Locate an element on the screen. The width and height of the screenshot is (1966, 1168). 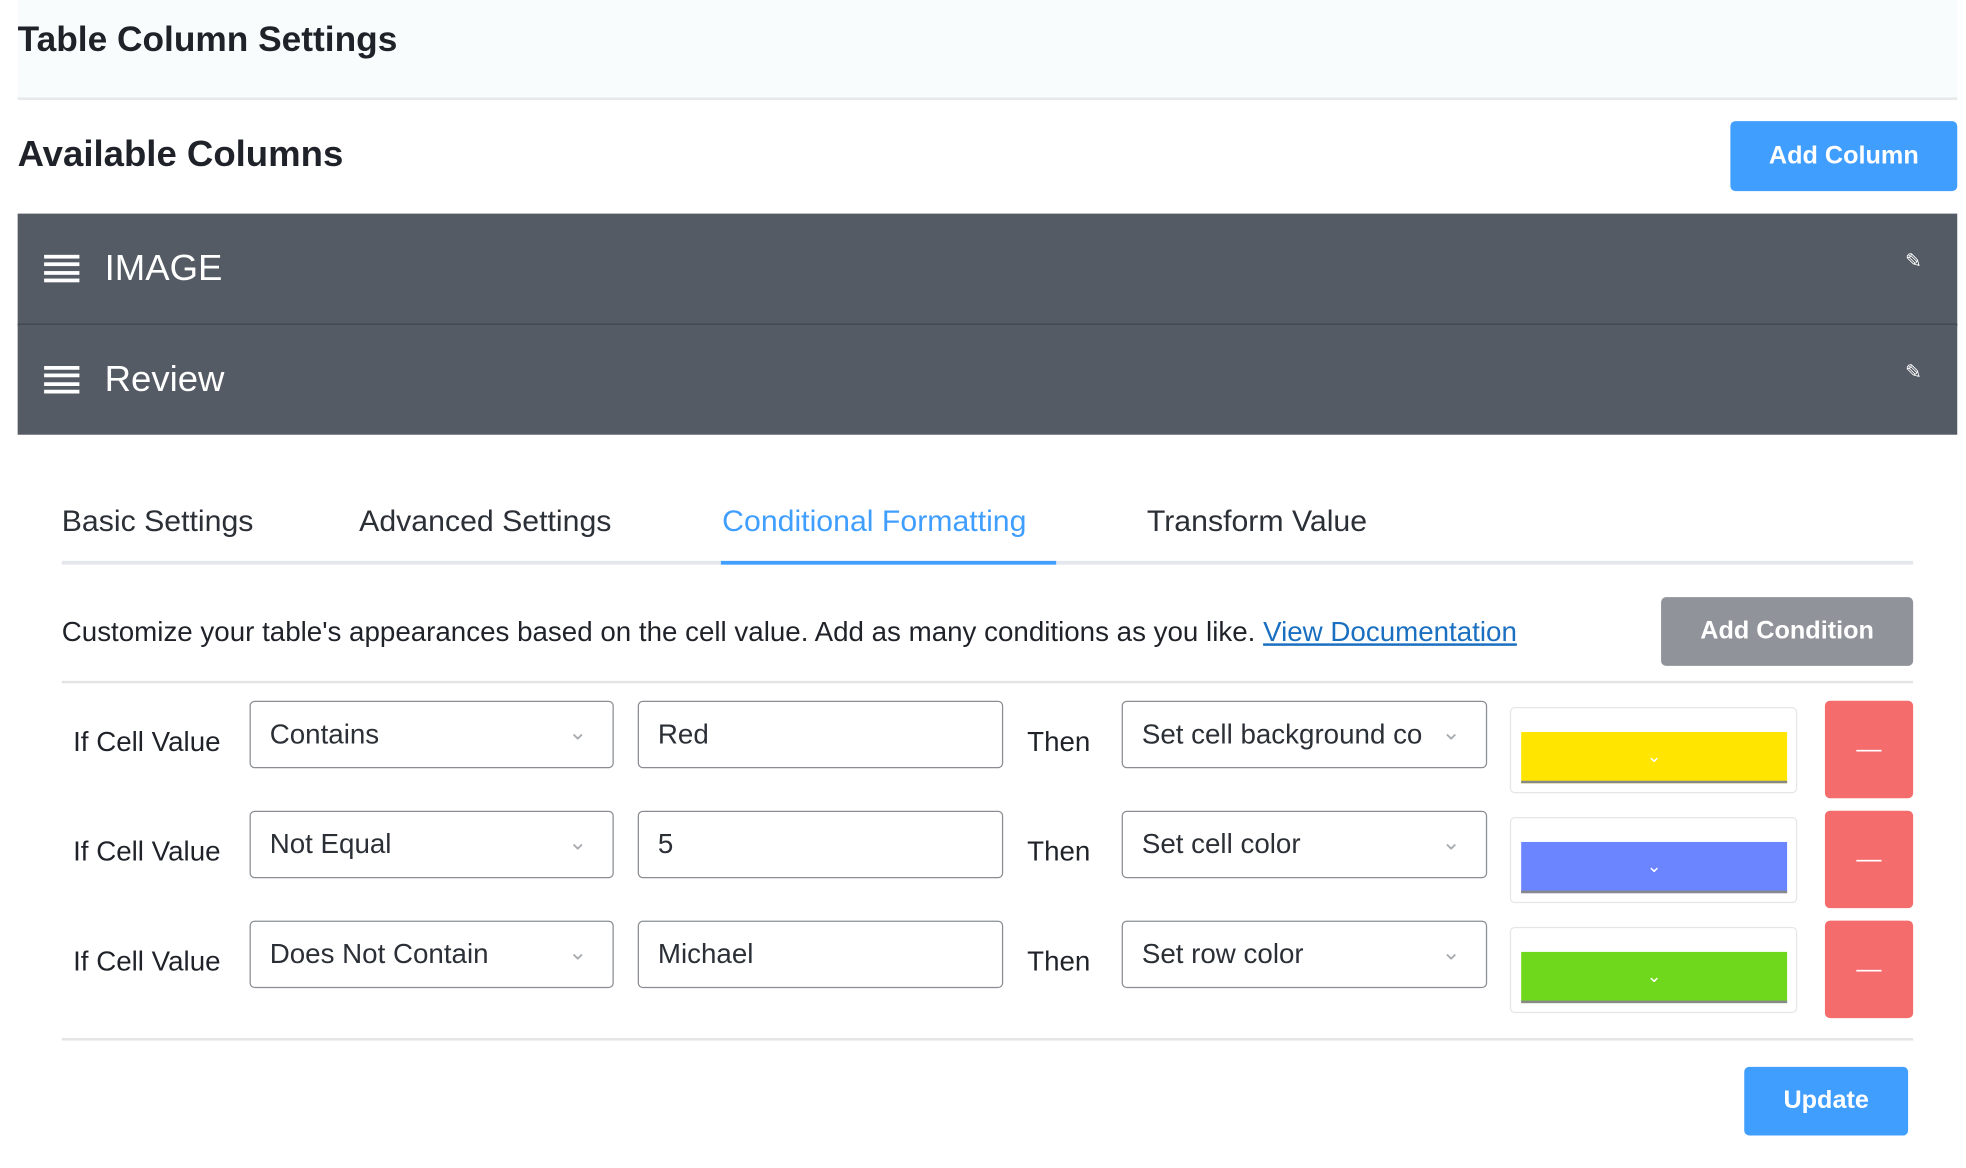
operator-select: Not Equal ⌄ is located at coordinates (431, 844).